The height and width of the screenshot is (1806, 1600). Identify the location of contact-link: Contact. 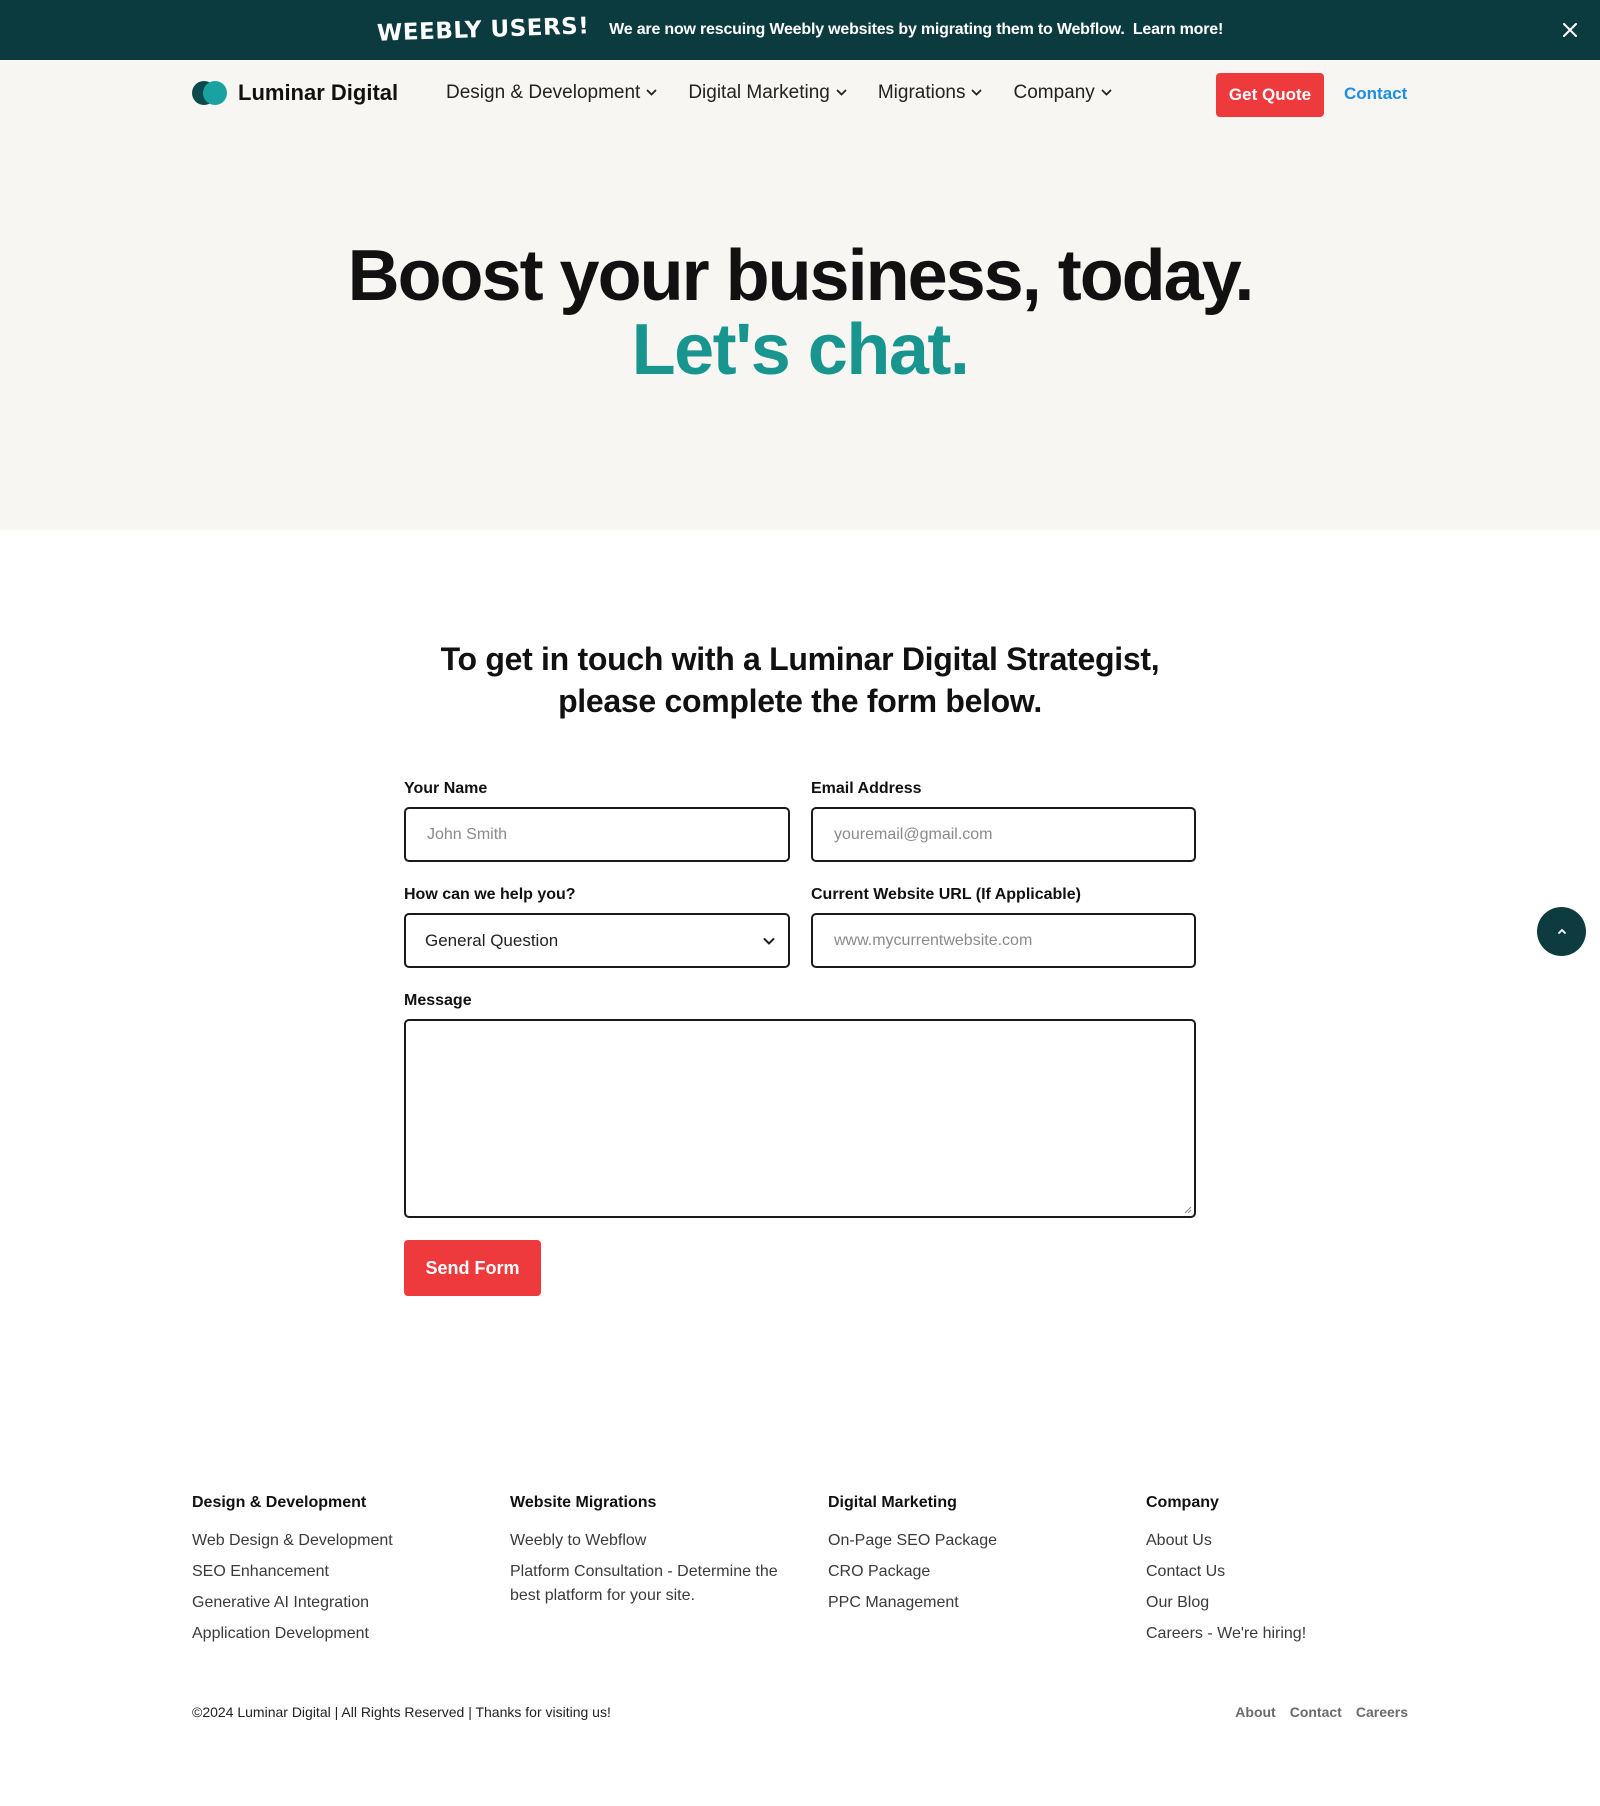
(1375, 94).